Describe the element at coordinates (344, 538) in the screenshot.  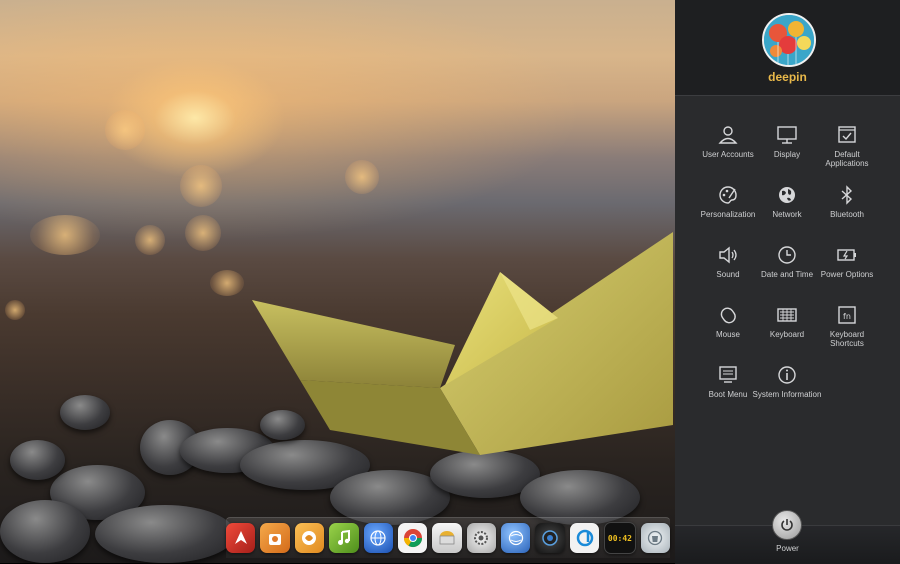
I see `music-player-icon` at that location.